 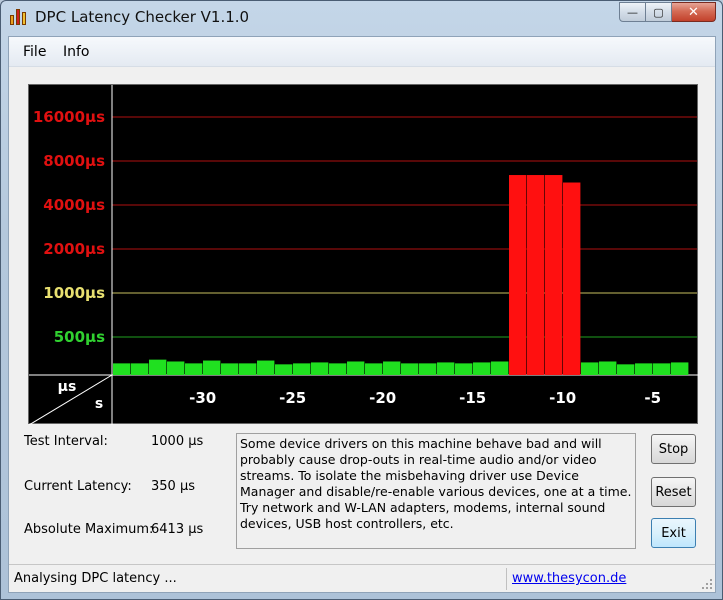 I want to click on reset-button: Reset, so click(x=673, y=492).